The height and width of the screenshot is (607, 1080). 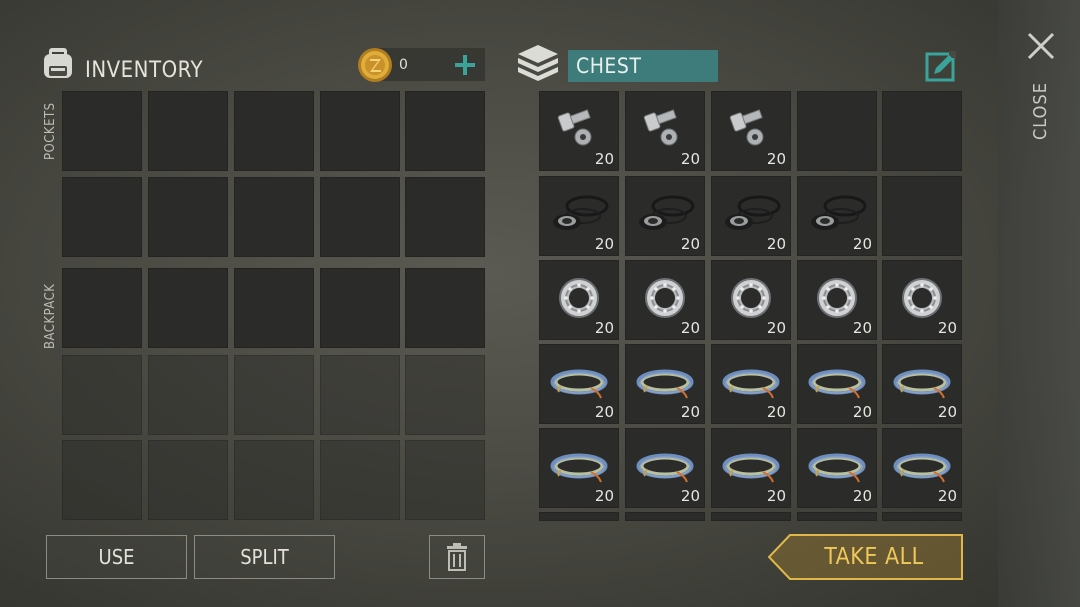 I want to click on edit-pencil-icon, so click(x=941, y=66).